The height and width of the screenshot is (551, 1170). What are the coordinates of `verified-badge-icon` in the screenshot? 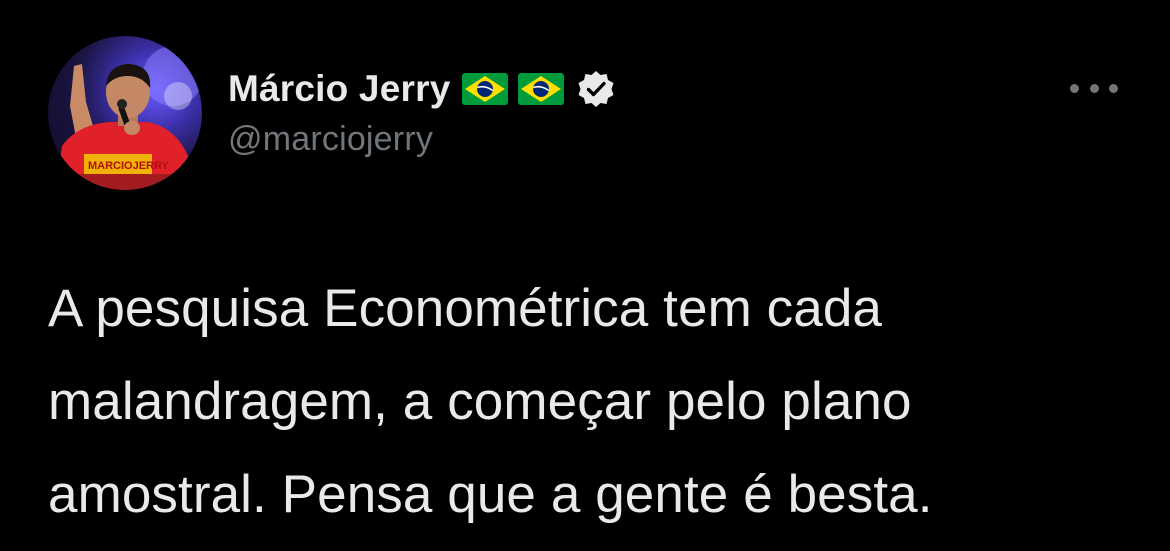 It's located at (596, 89).